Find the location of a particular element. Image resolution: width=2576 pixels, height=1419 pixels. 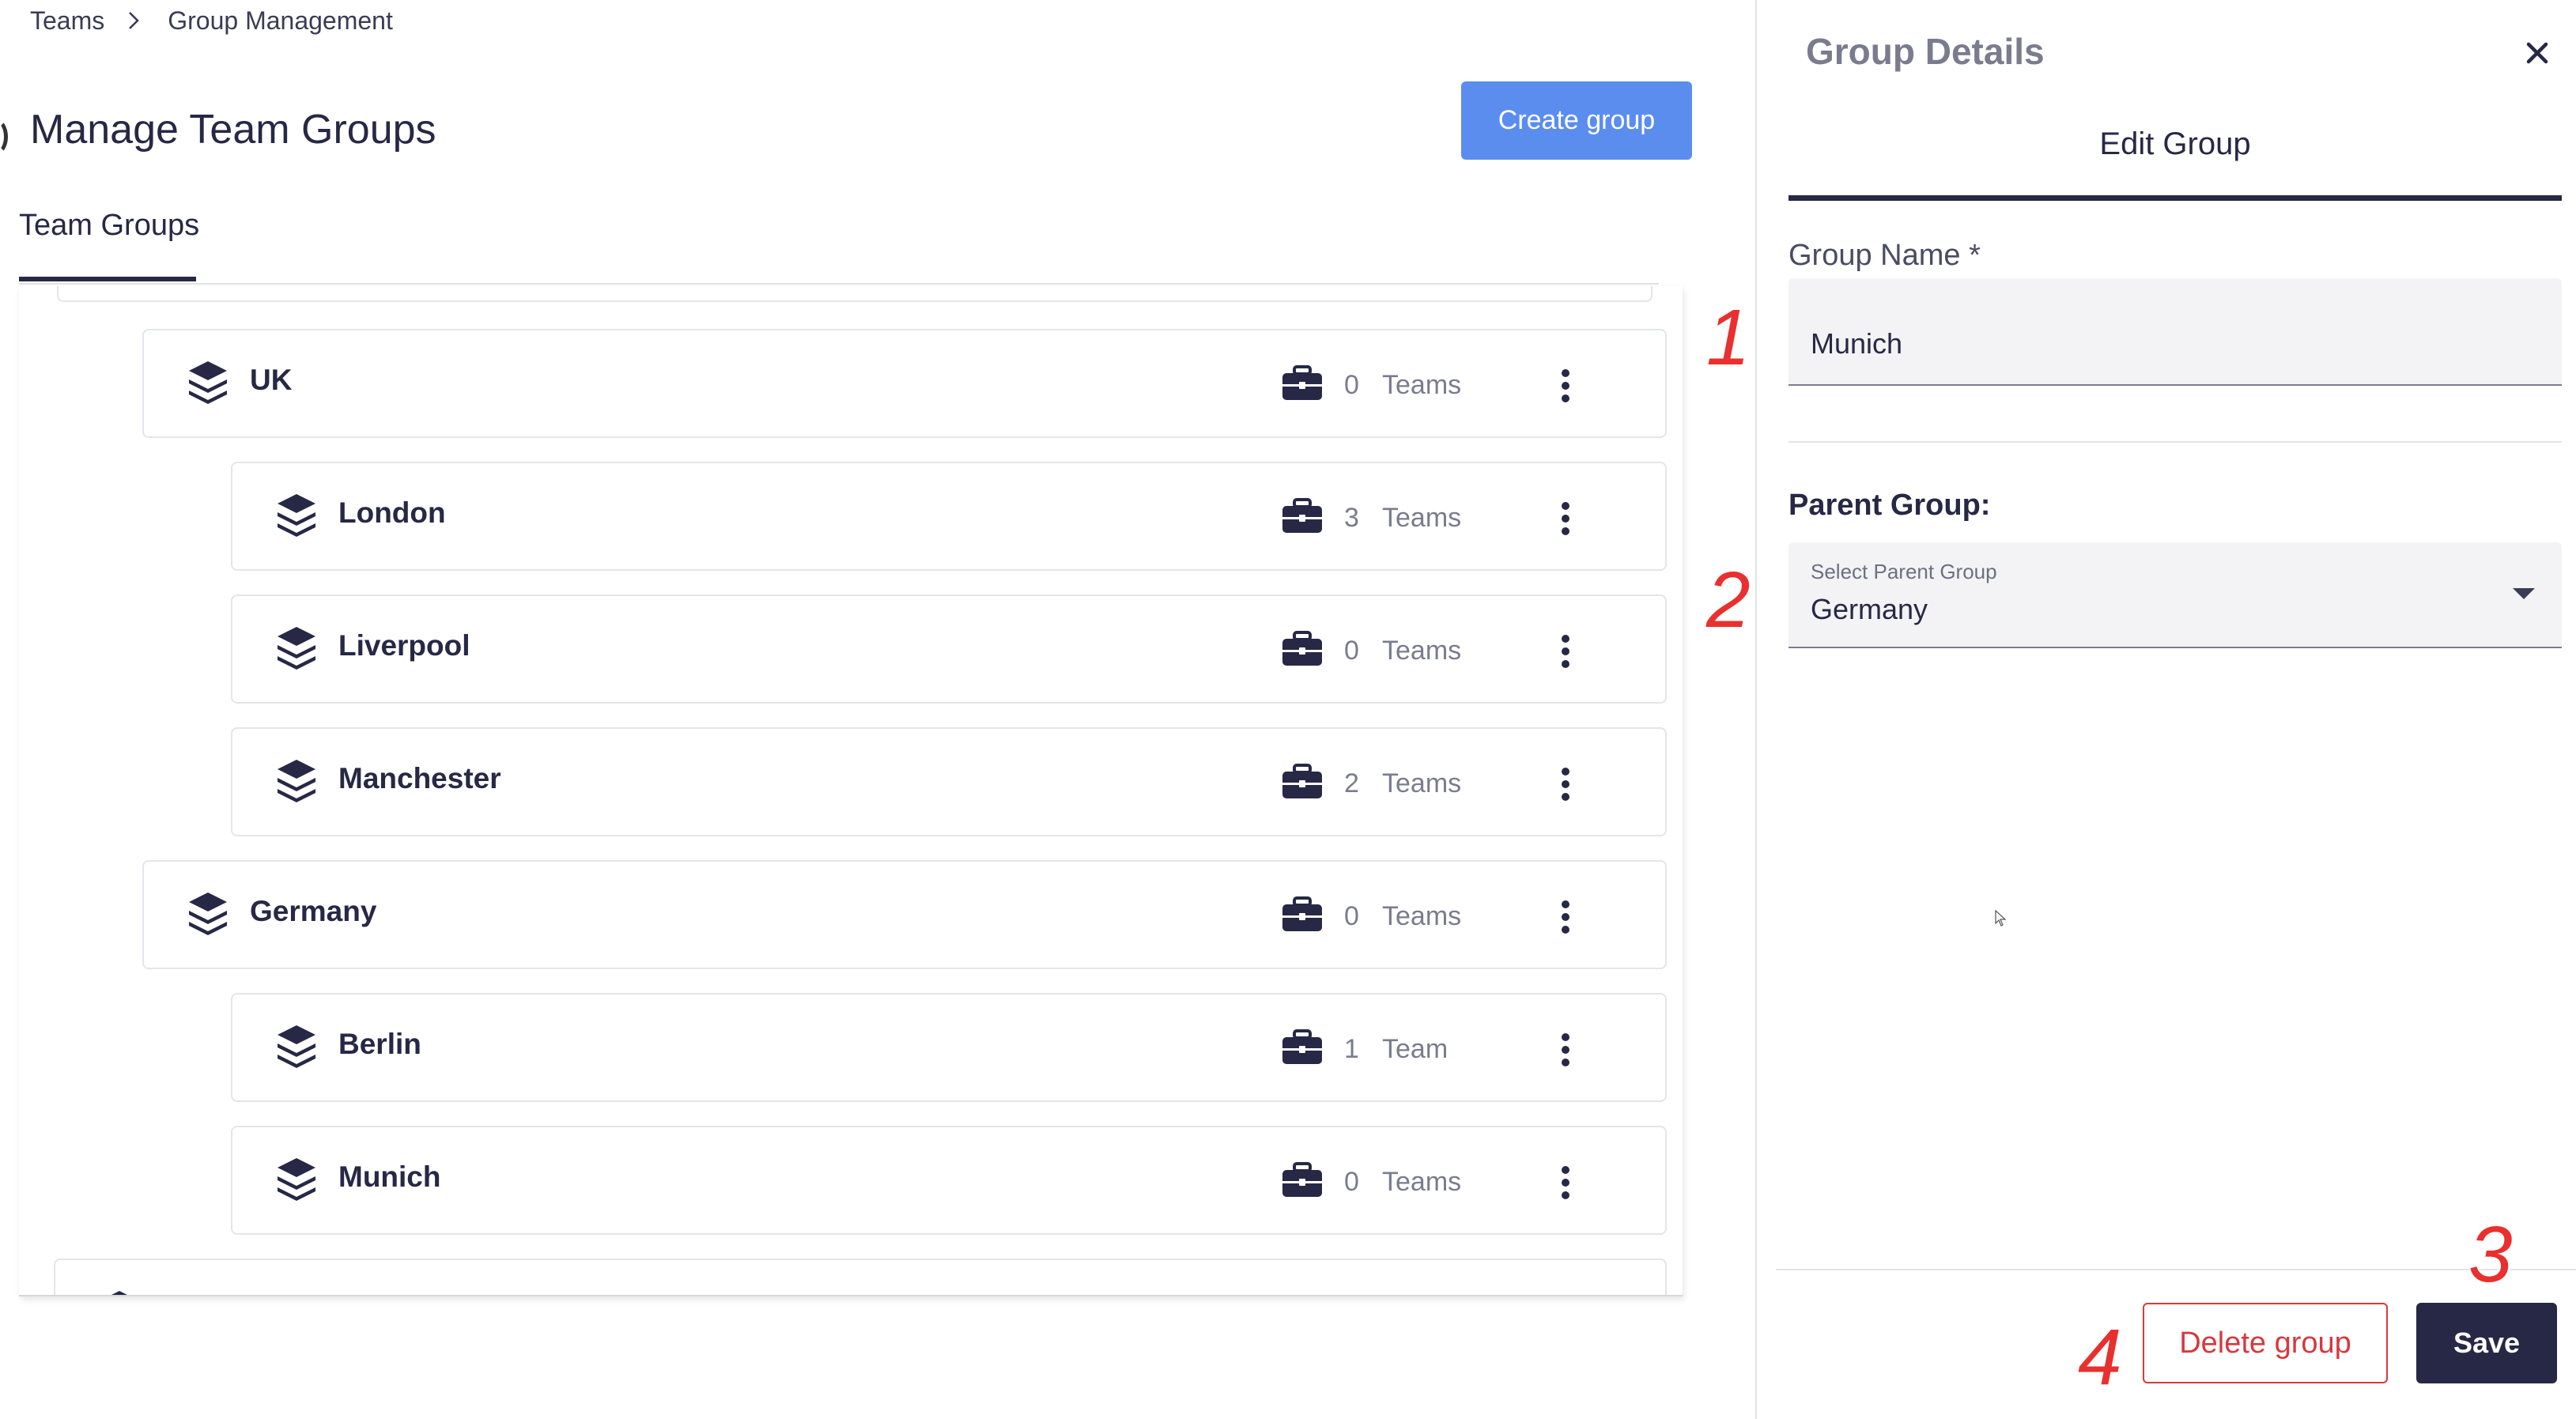

group-name: Berlin is located at coordinates (379, 1044).